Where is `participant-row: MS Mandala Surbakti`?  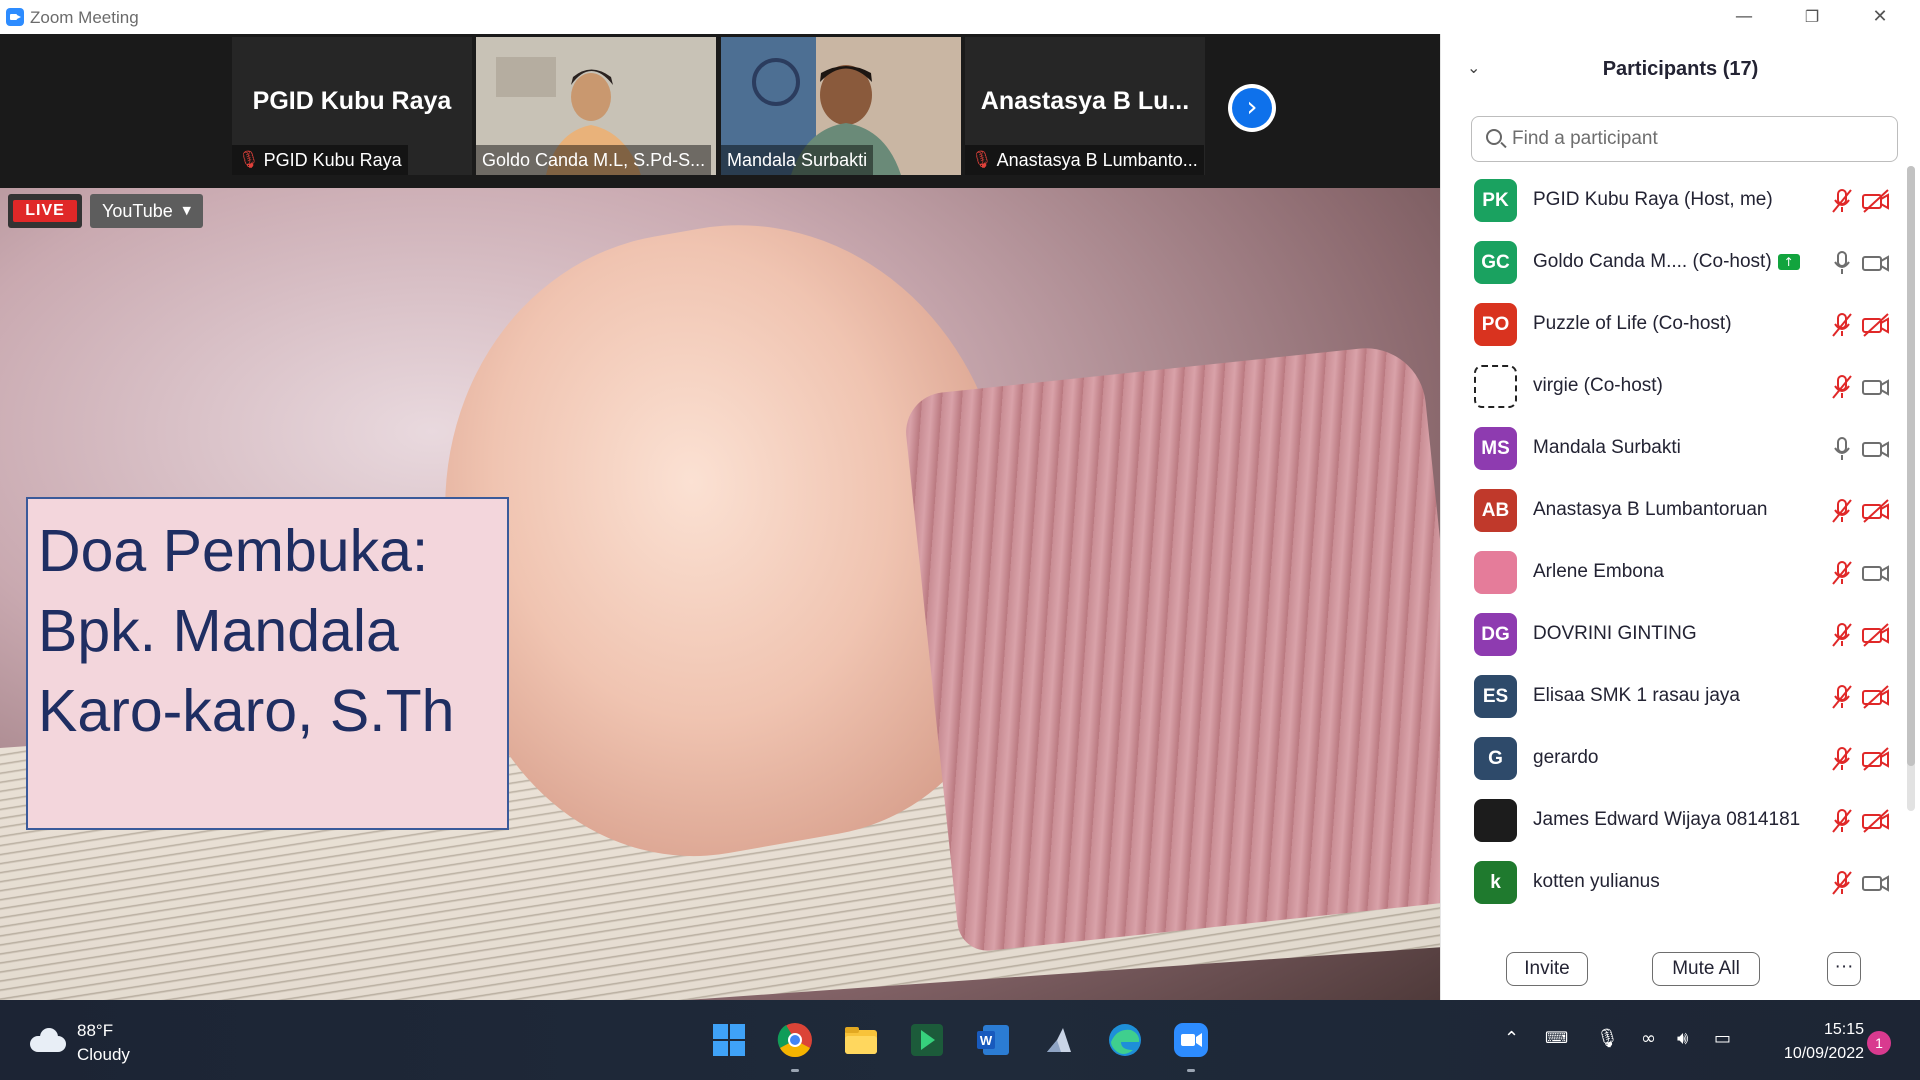 participant-row: MS Mandala Surbakti is located at coordinates (1676, 449).